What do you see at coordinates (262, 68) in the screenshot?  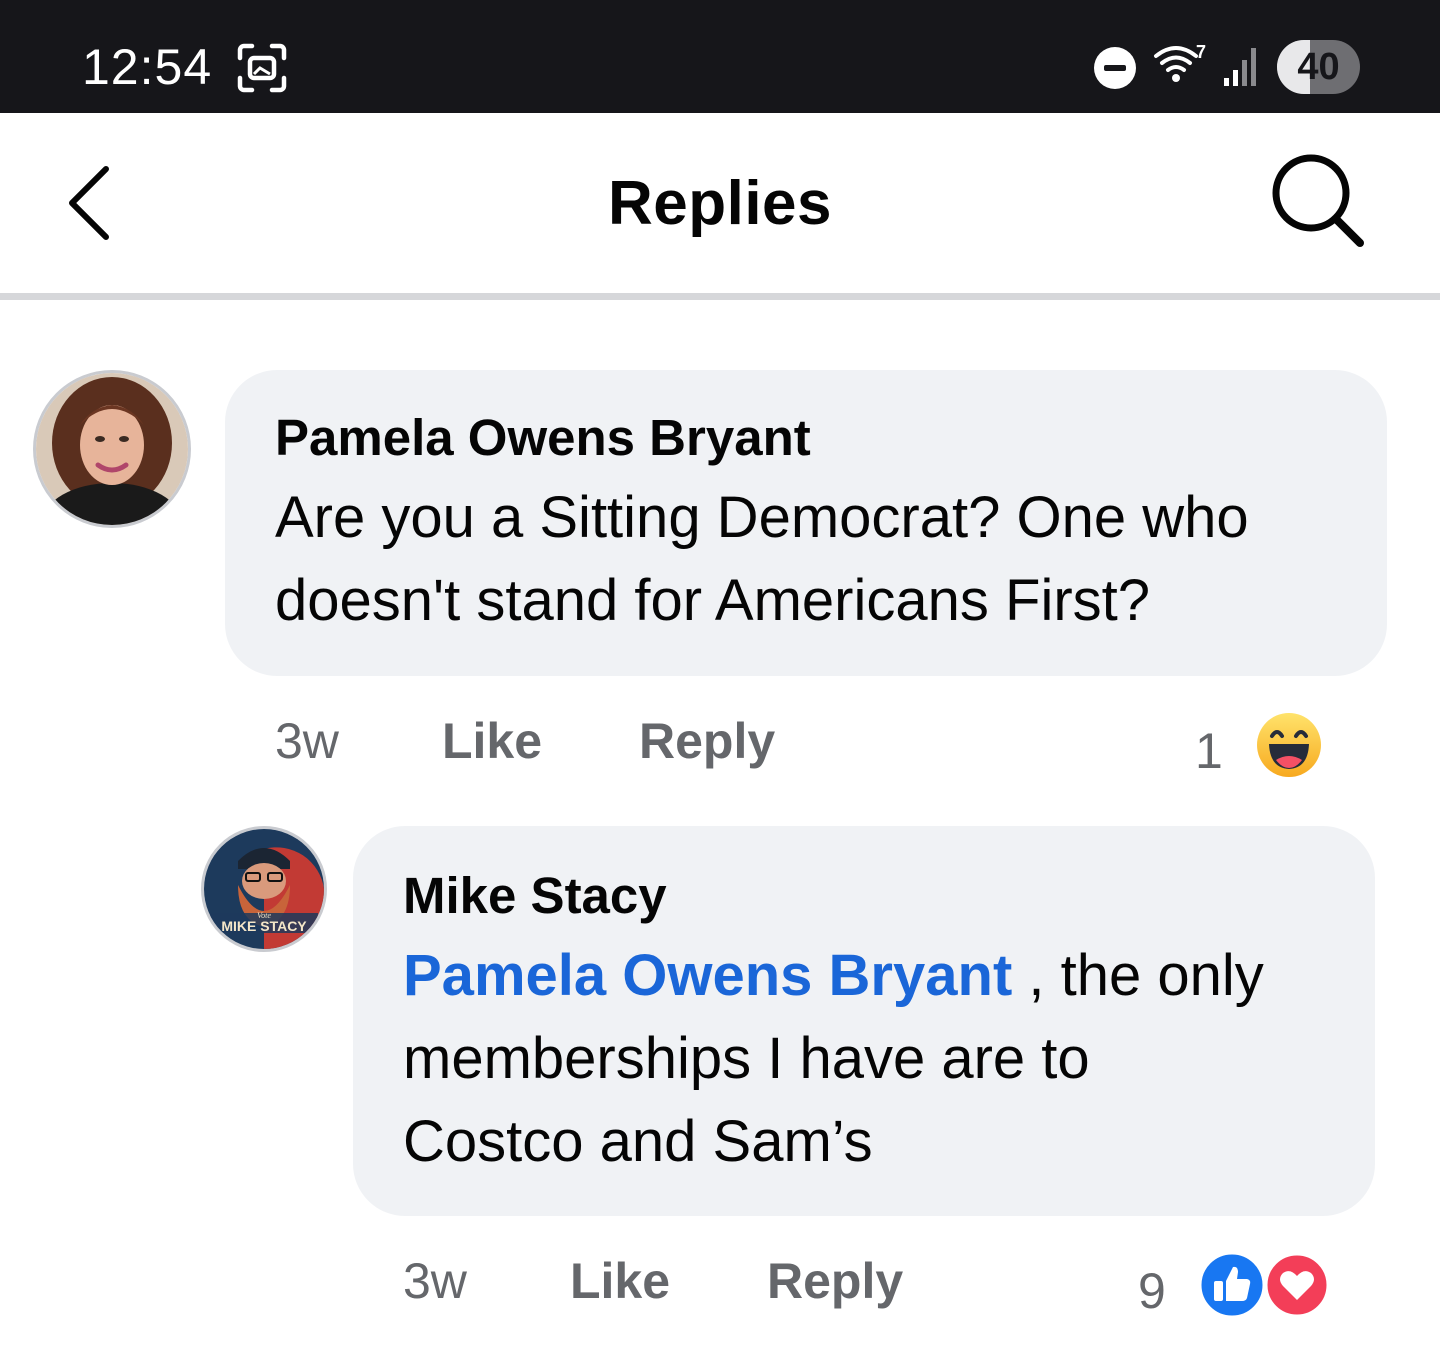 I see `screenshot-icon` at bounding box center [262, 68].